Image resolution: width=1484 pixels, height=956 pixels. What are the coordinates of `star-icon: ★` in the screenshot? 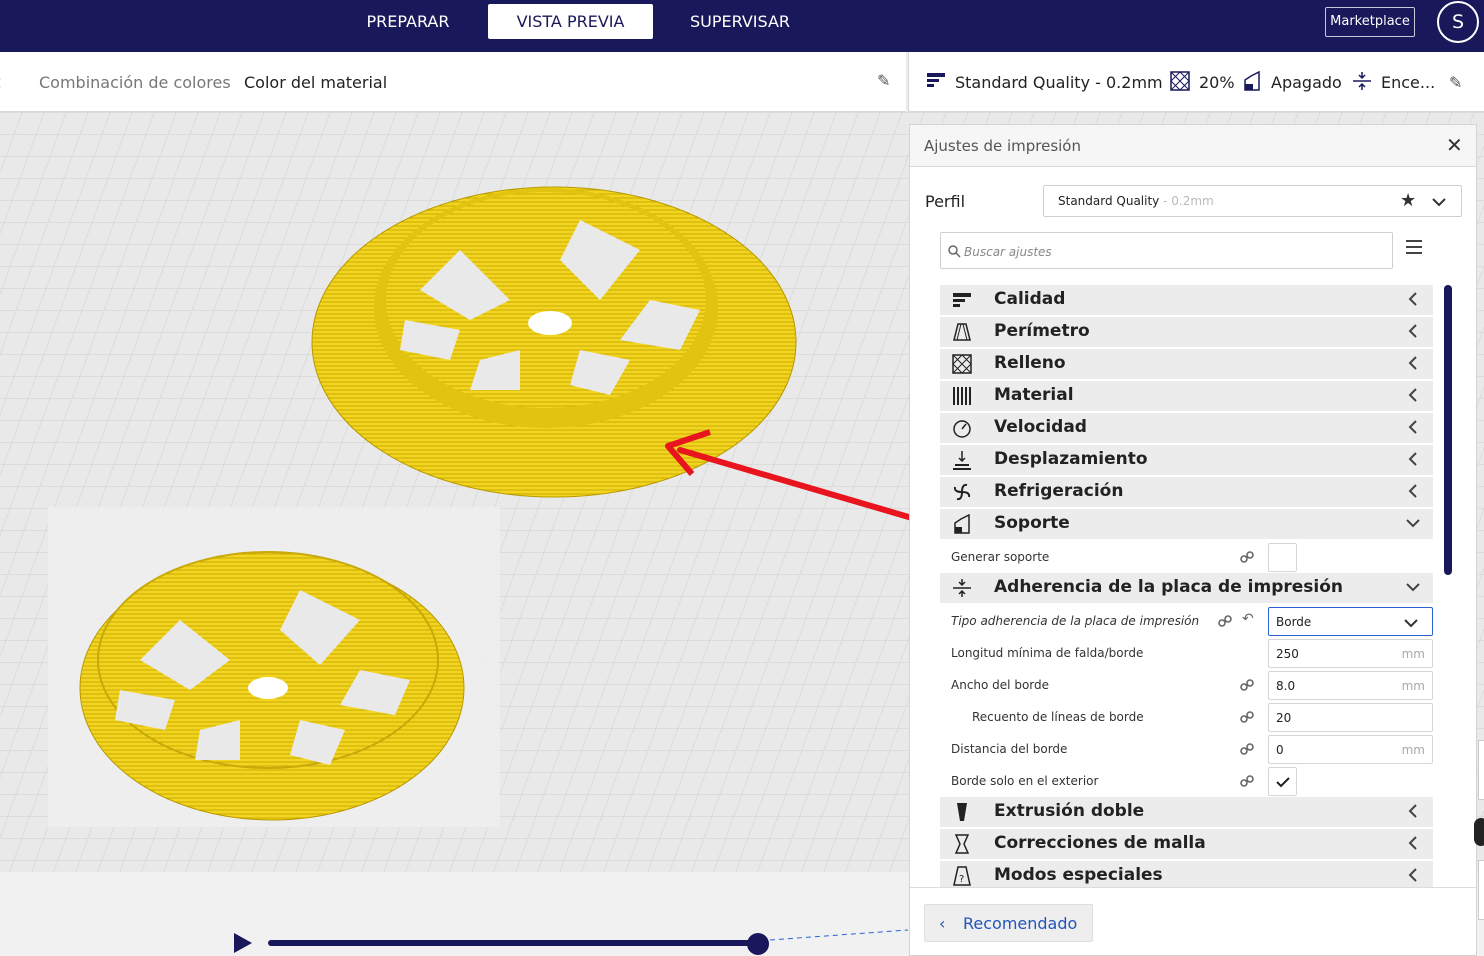 It's located at (1408, 200).